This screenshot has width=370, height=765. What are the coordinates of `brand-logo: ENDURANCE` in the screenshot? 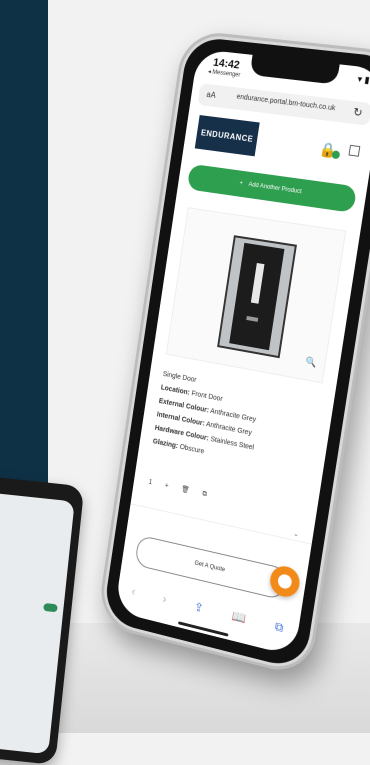 It's located at (227, 135).